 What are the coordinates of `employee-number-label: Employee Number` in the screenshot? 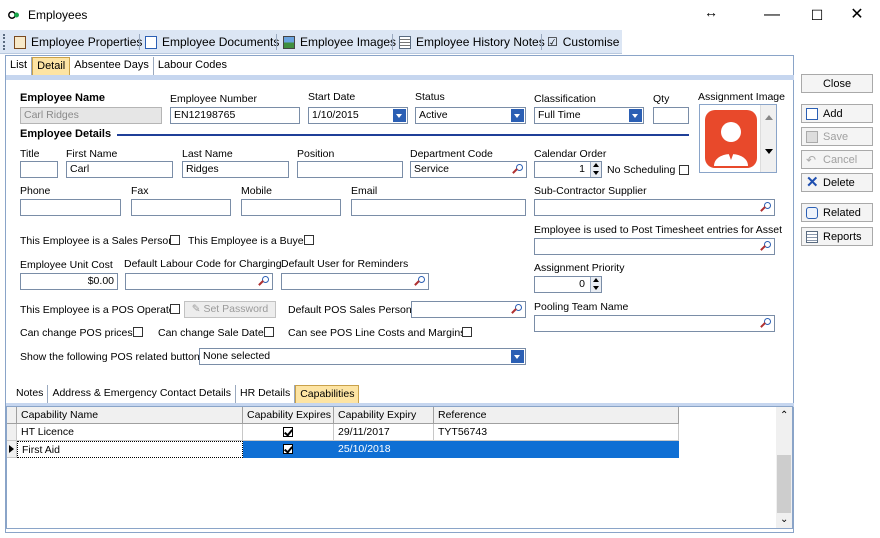 It's located at (213, 99).